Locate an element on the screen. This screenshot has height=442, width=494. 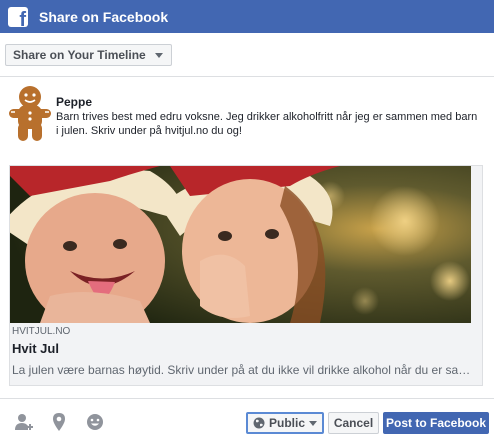
link-domain: HVITJUL.NO is located at coordinates (41, 331).